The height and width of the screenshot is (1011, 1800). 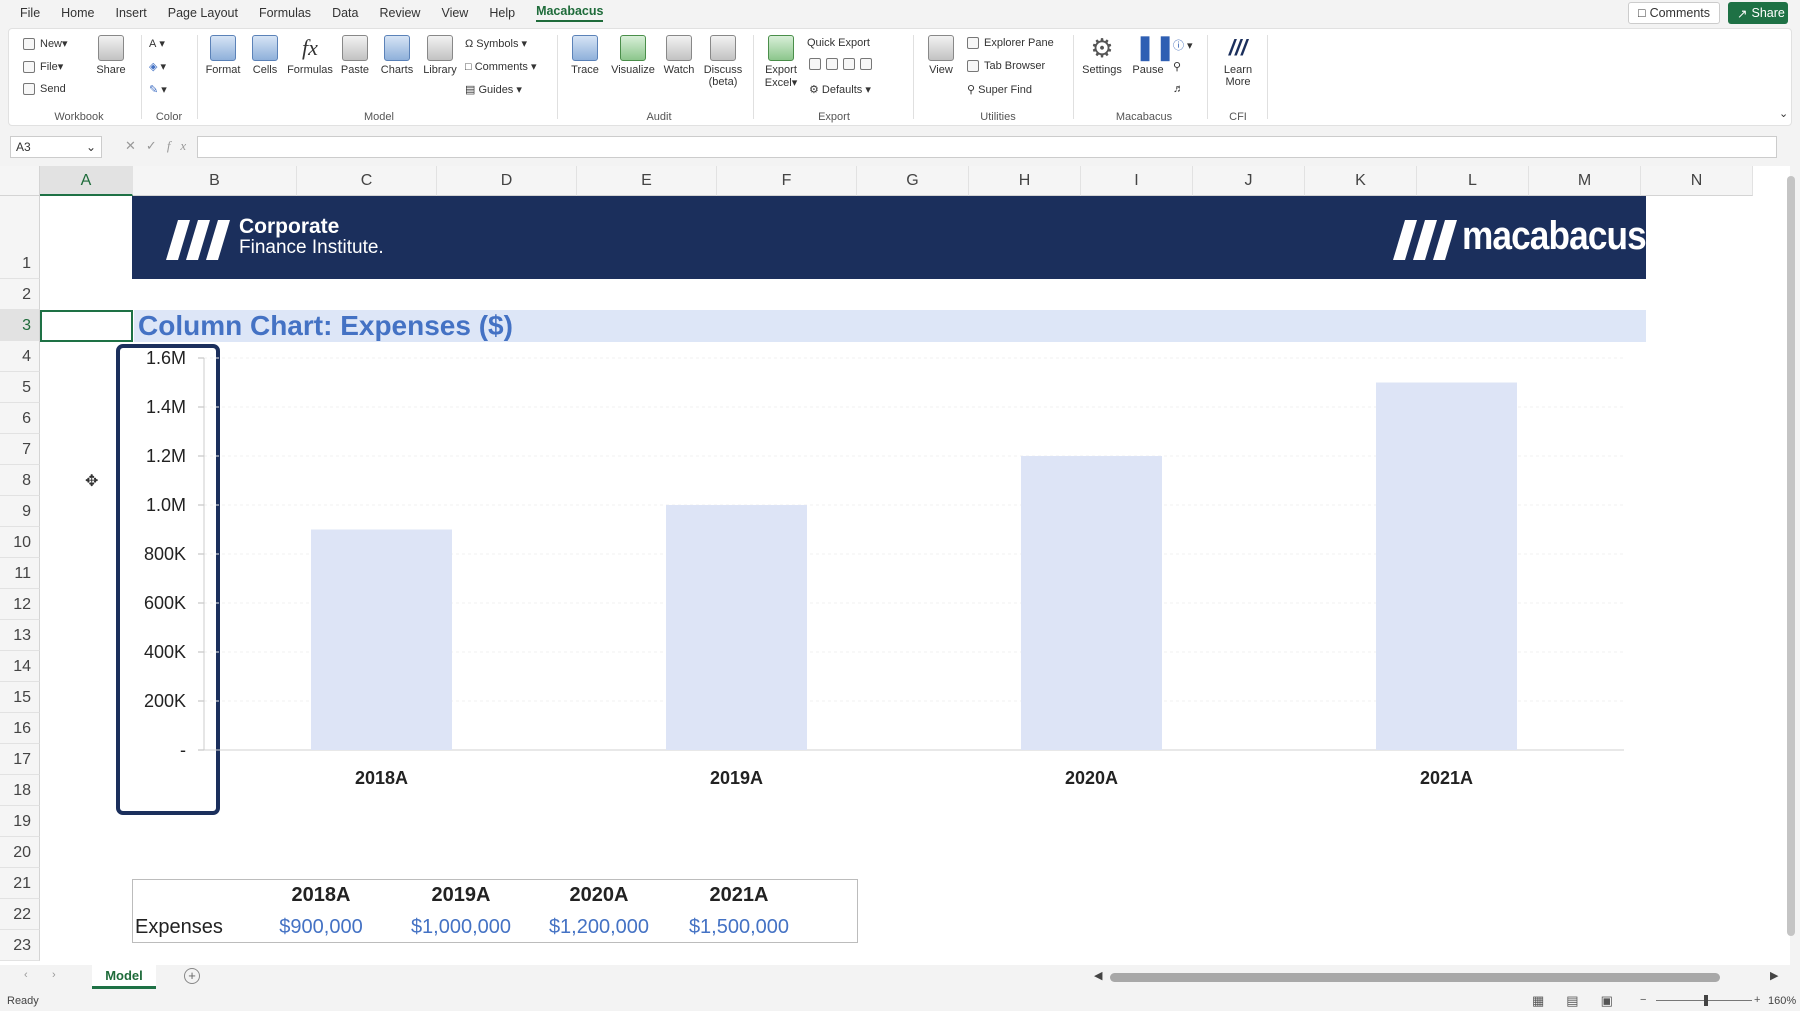 I want to click on watch-button: Watch, so click(x=679, y=55).